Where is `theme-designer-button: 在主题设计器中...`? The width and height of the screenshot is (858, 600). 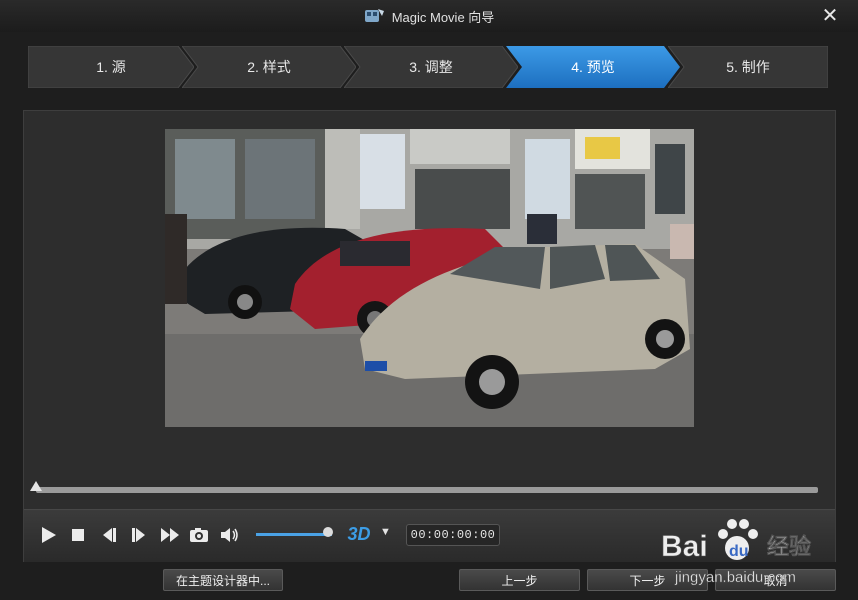 theme-designer-button: 在主题设计器中... is located at coordinates (223, 580).